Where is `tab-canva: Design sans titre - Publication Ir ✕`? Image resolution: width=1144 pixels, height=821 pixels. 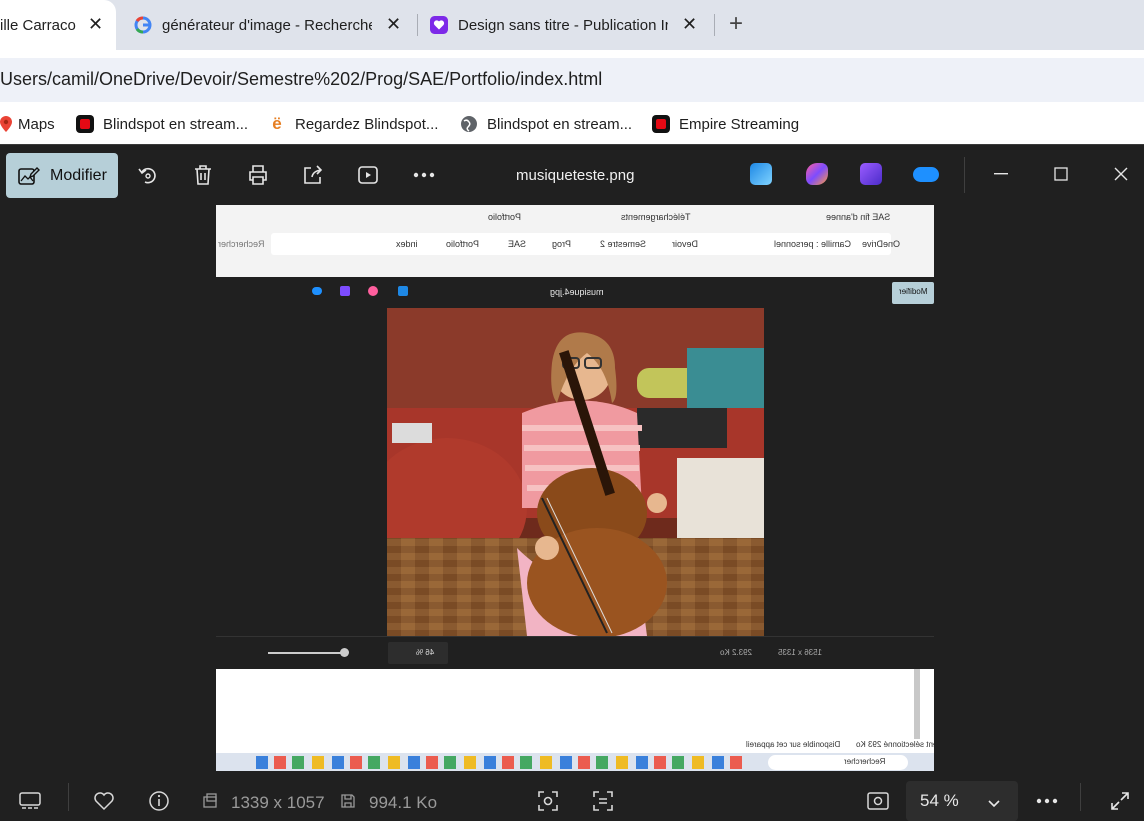 tab-canva: Design sans titre - Publication Ir ✕ is located at coordinates (572, 25).